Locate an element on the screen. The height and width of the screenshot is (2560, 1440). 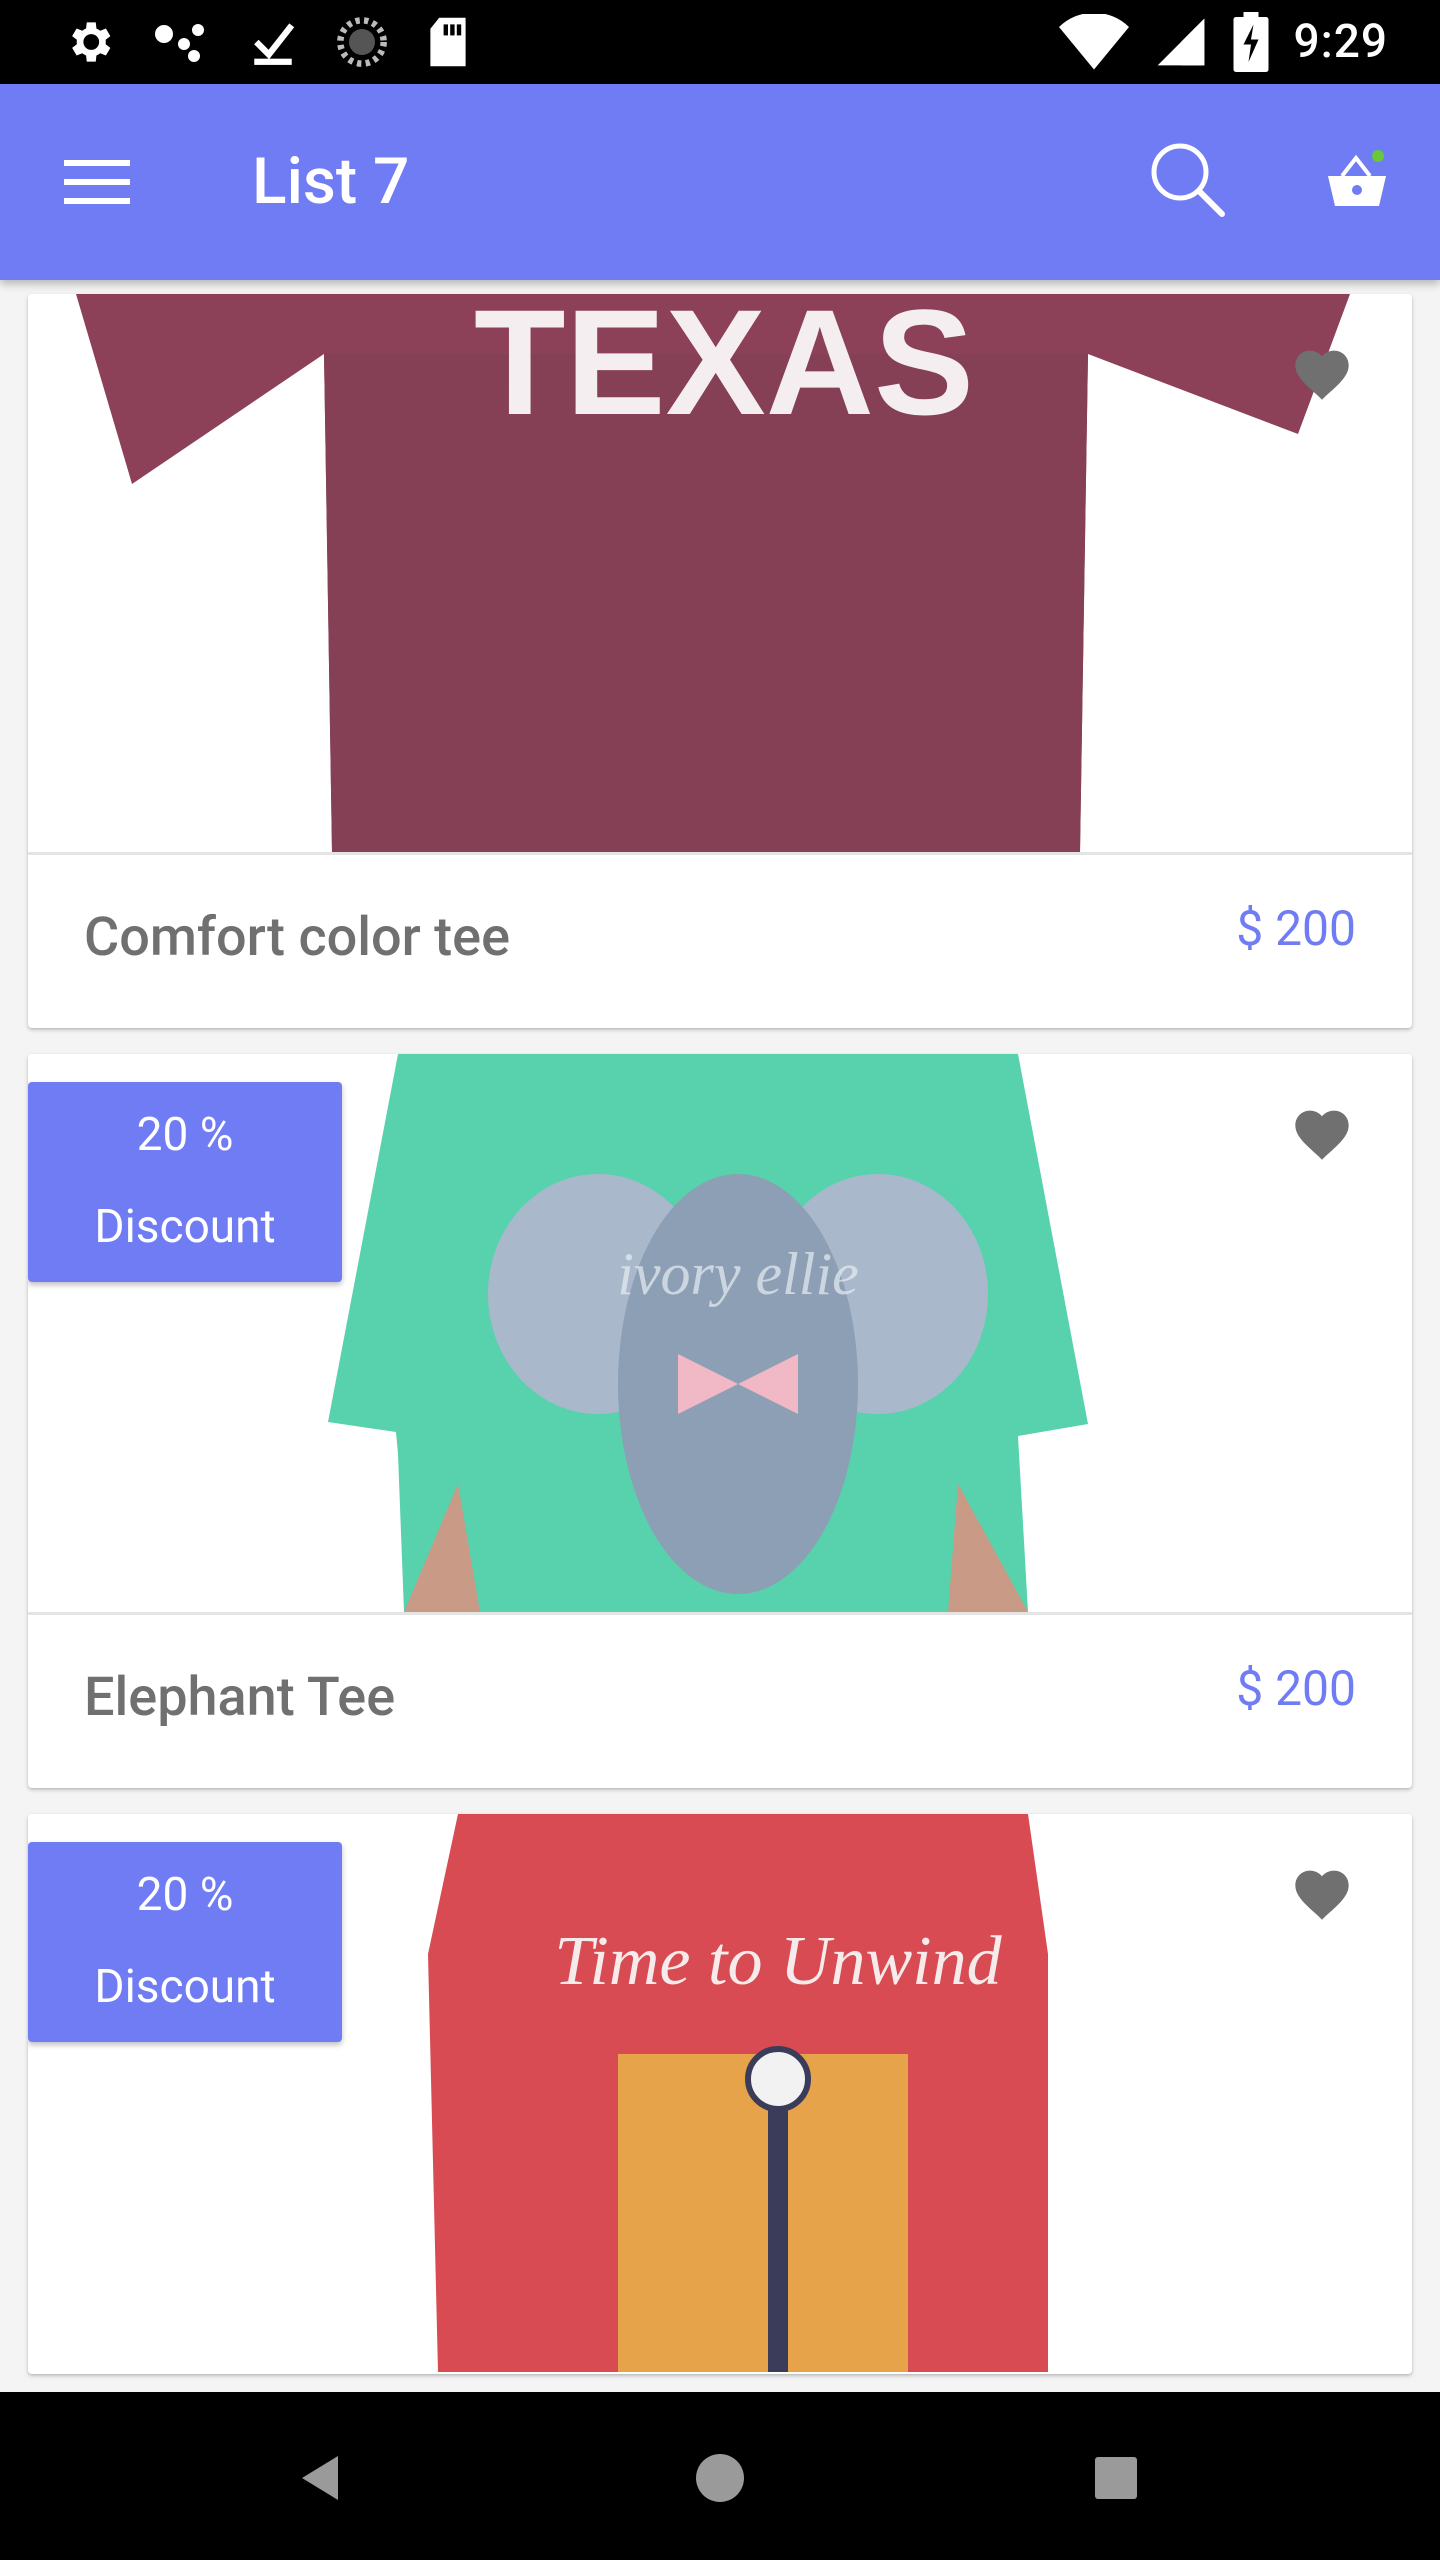
product-name: Comfort color tee is located at coordinates (297, 937).